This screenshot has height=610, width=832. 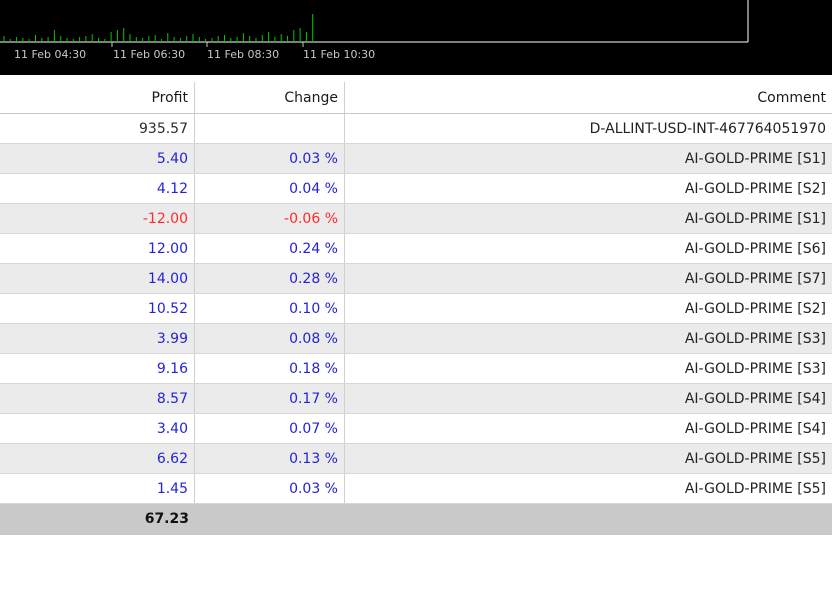 I want to click on table-header: Profit Change Comment, so click(x=416, y=98).